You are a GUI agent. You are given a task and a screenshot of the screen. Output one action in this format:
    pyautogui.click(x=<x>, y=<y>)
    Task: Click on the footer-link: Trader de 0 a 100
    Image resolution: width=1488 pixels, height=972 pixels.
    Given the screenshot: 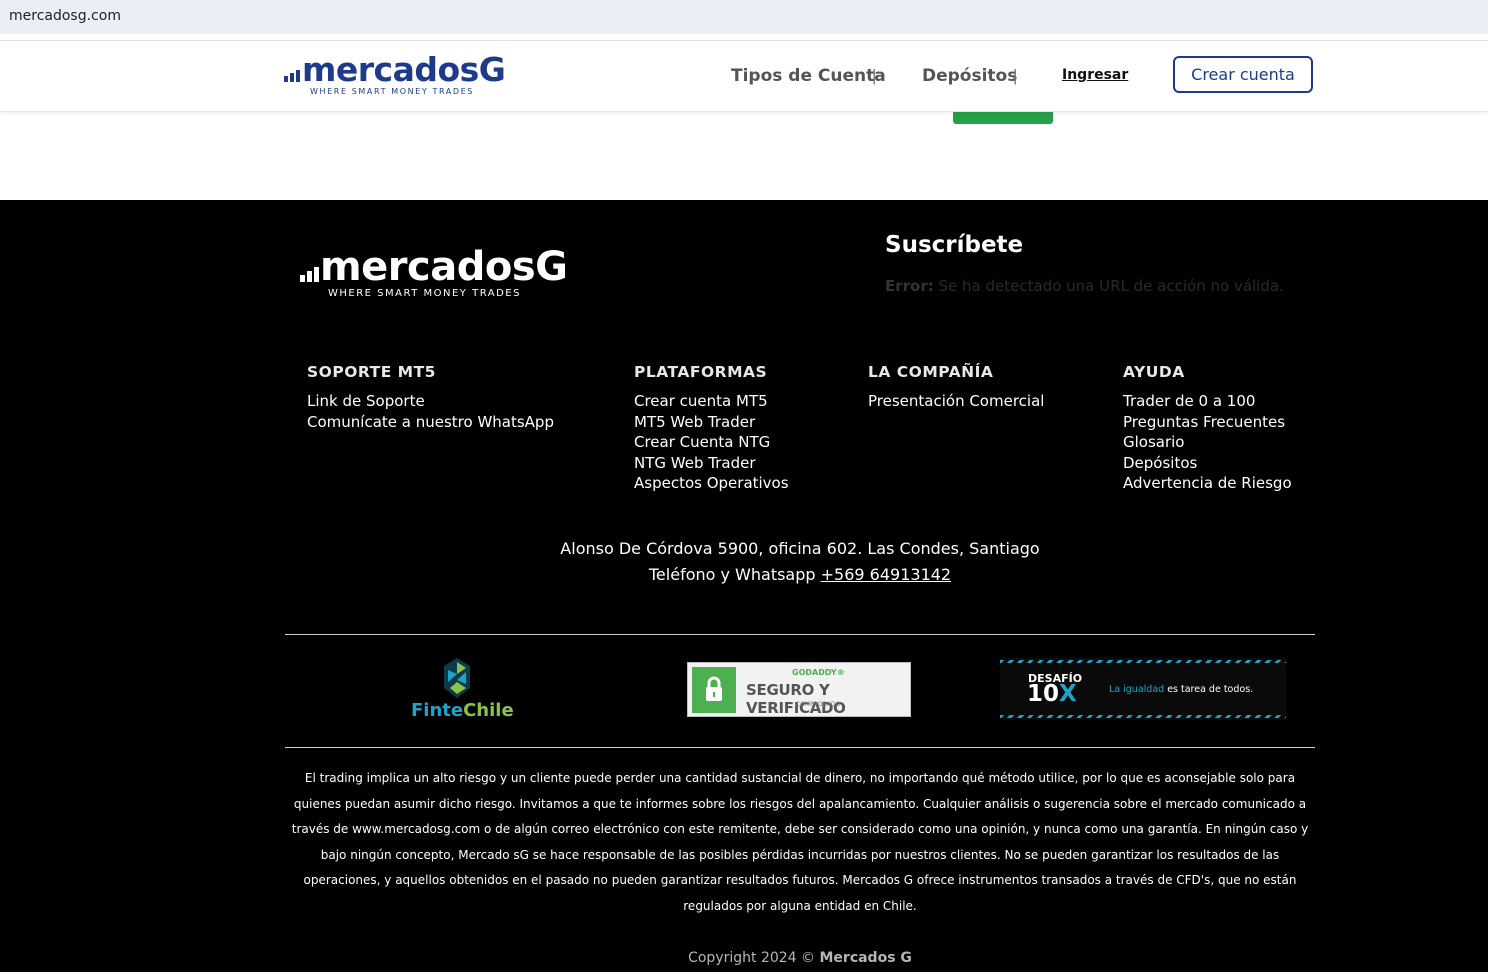 What is the action you would take?
    pyautogui.click(x=1207, y=401)
    